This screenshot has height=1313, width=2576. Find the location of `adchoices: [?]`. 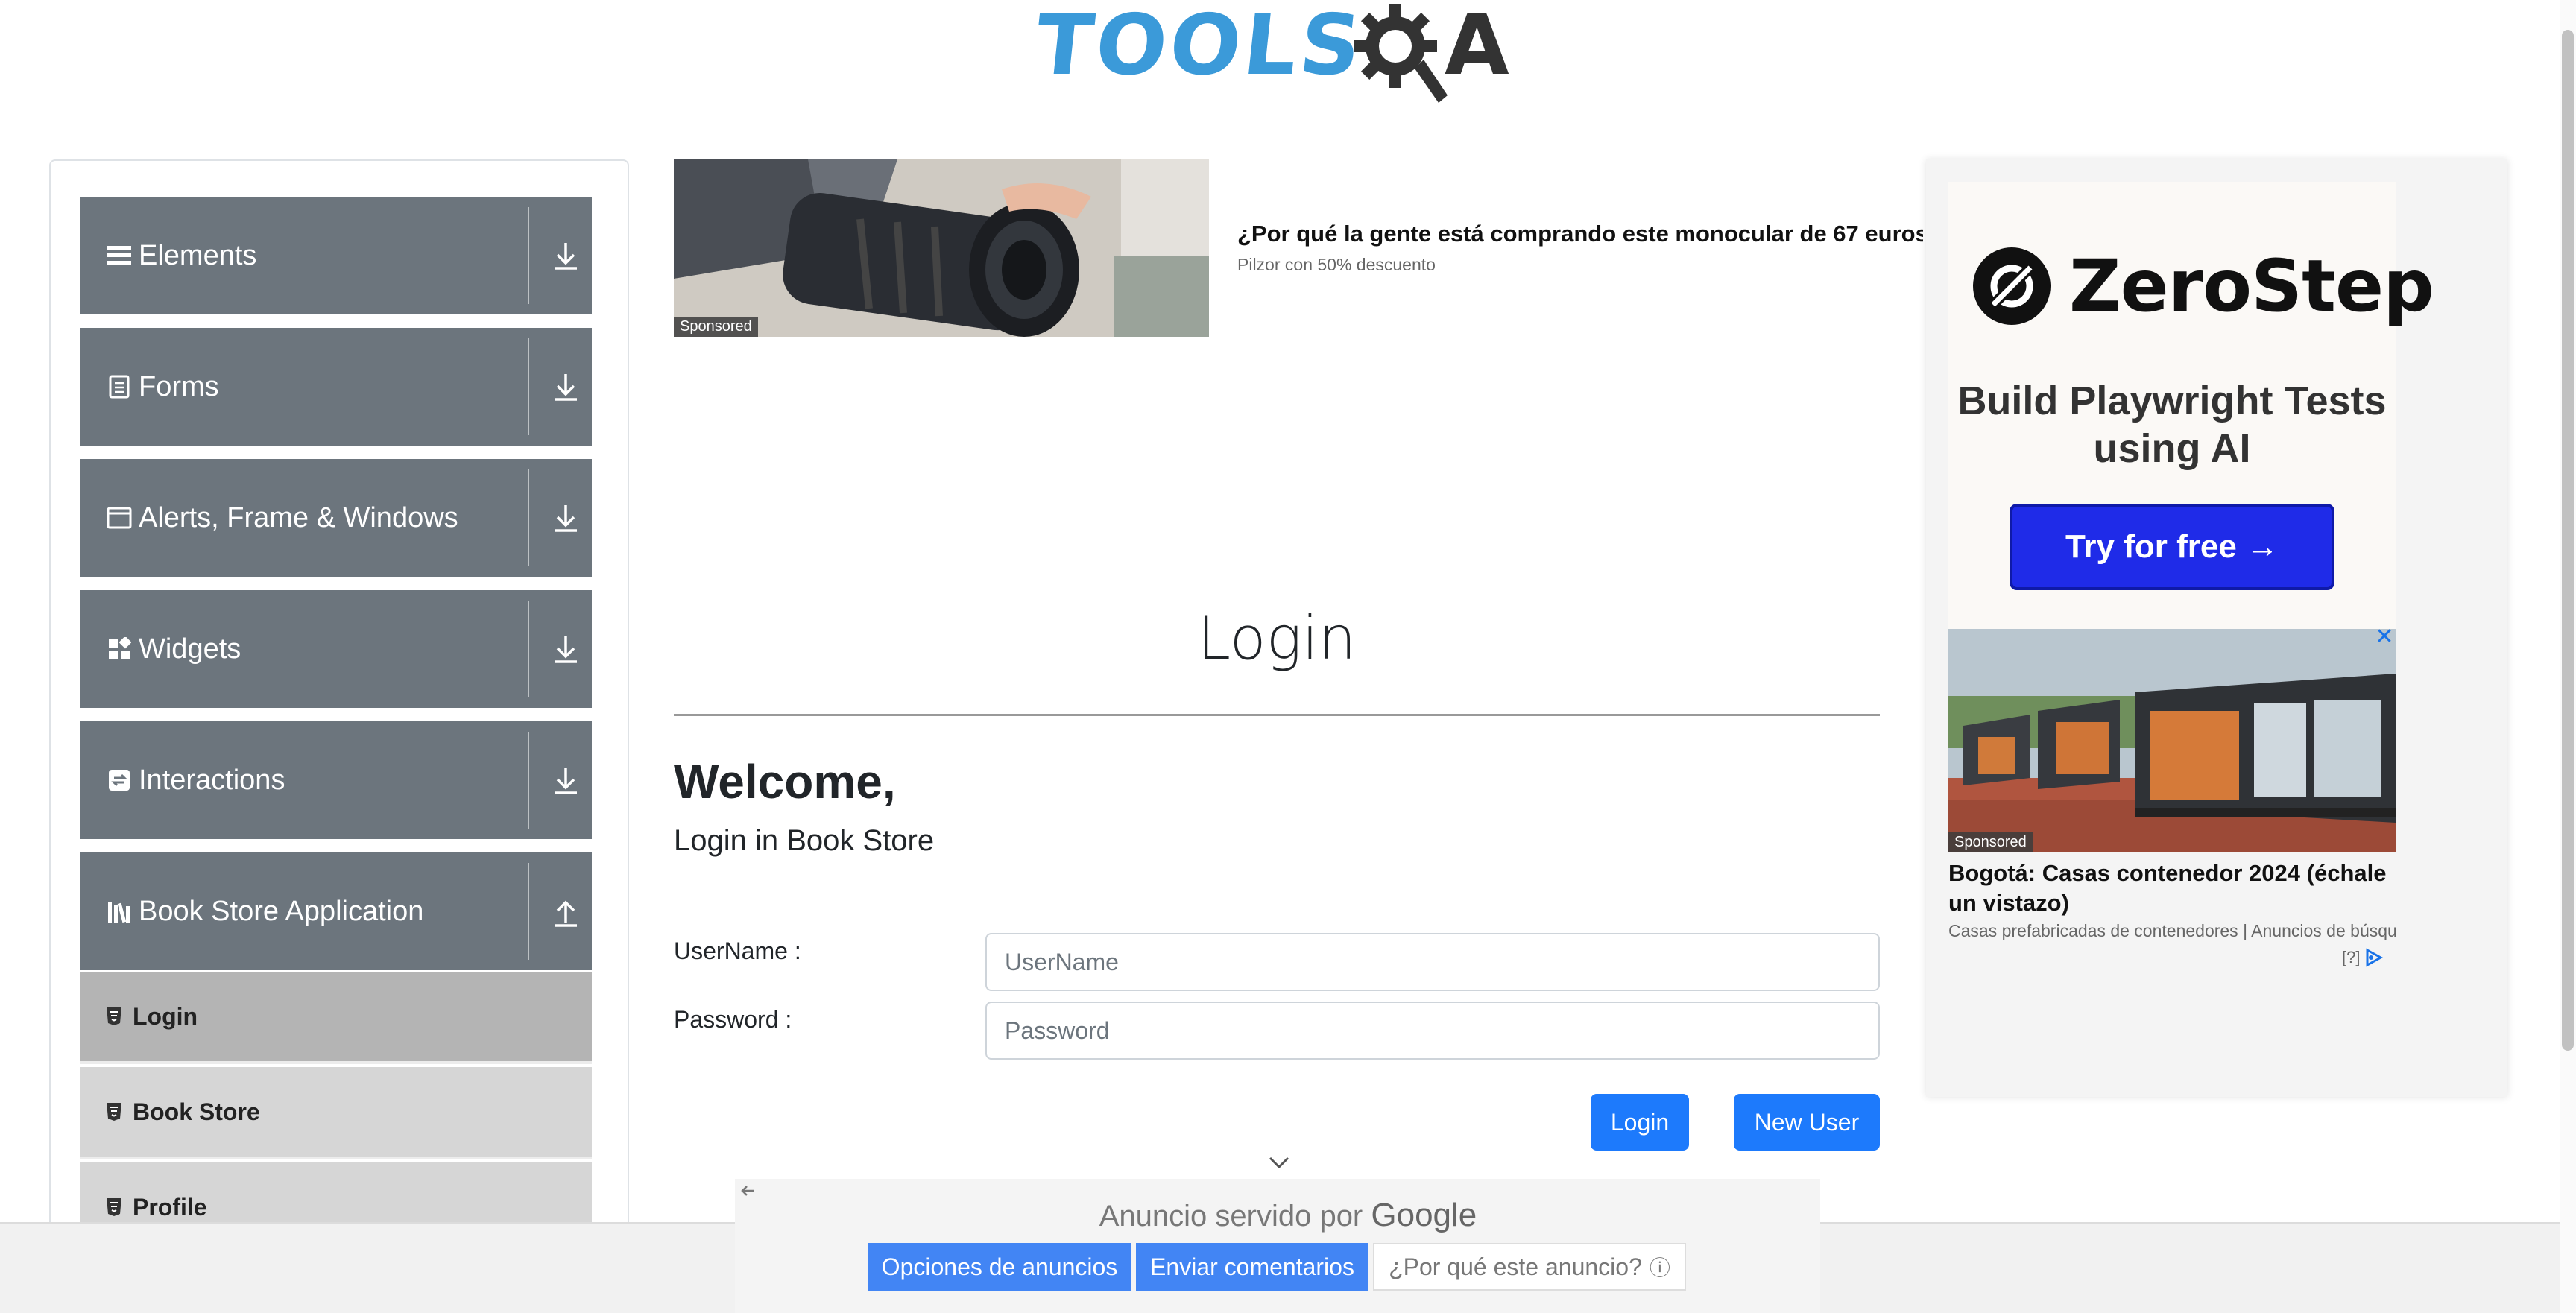

adchoices: [?] is located at coordinates (2363, 958).